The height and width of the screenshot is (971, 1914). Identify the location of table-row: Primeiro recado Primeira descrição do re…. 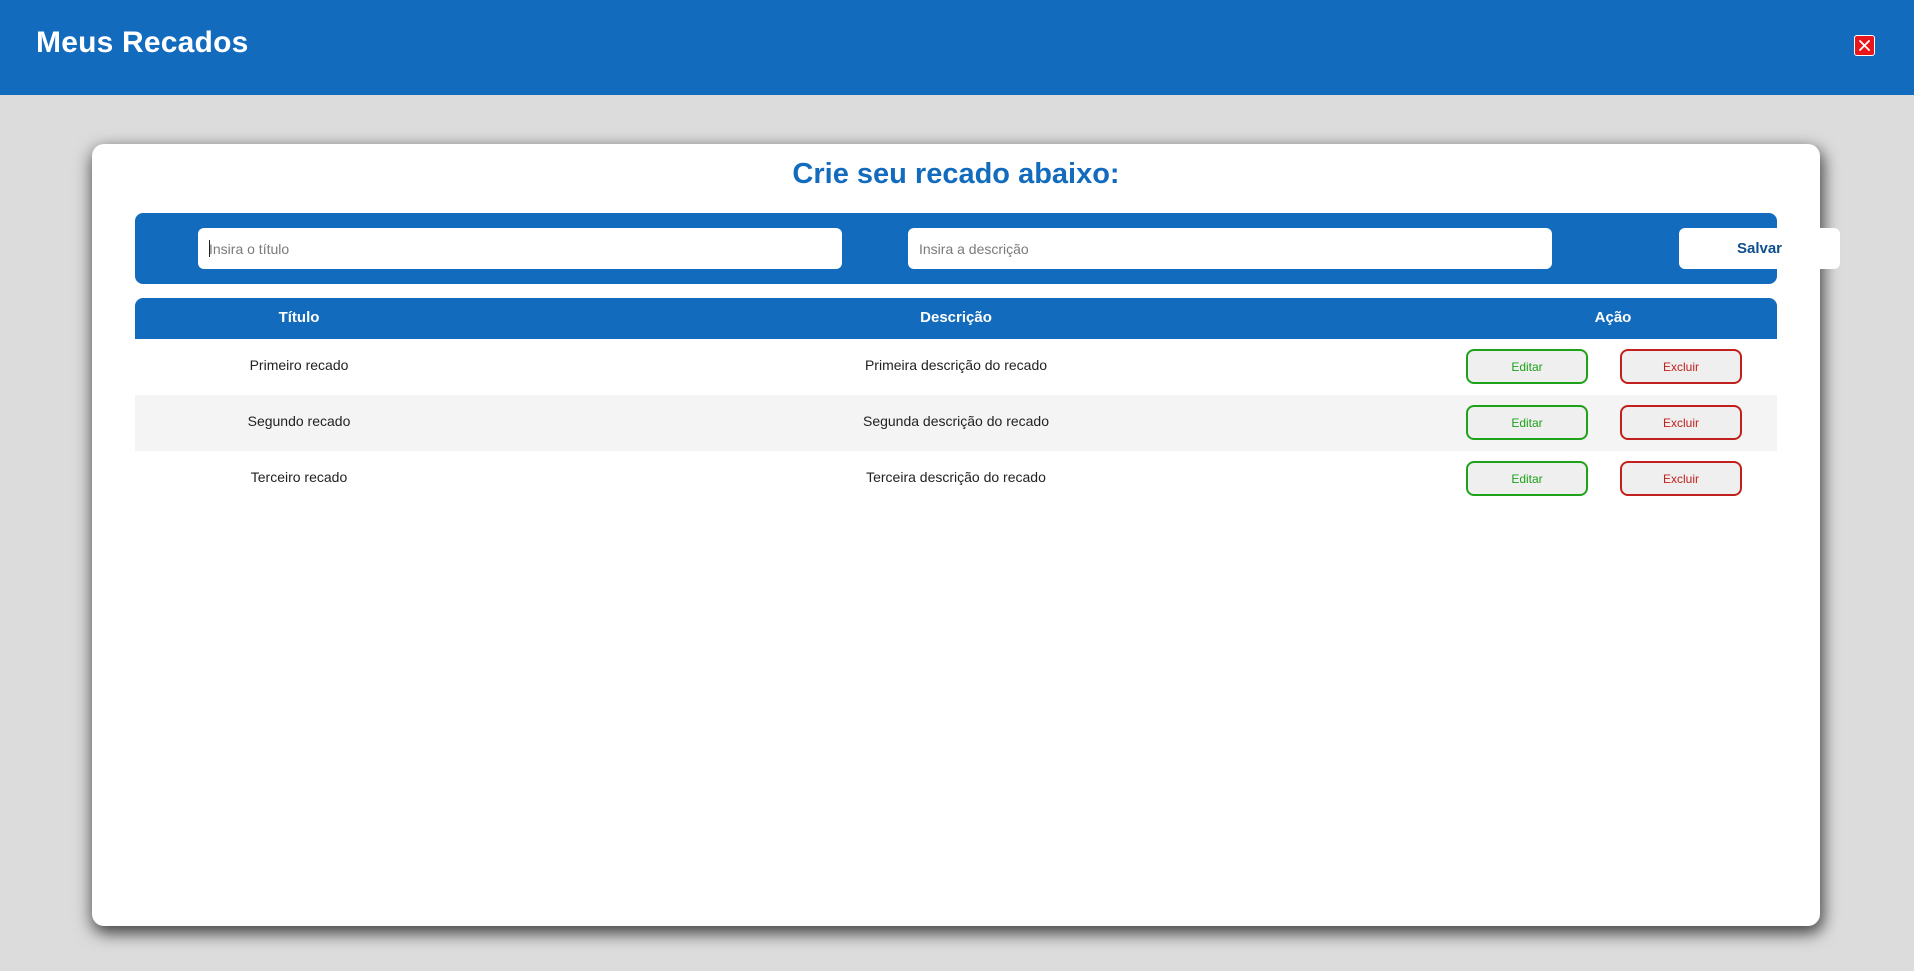
(956, 367).